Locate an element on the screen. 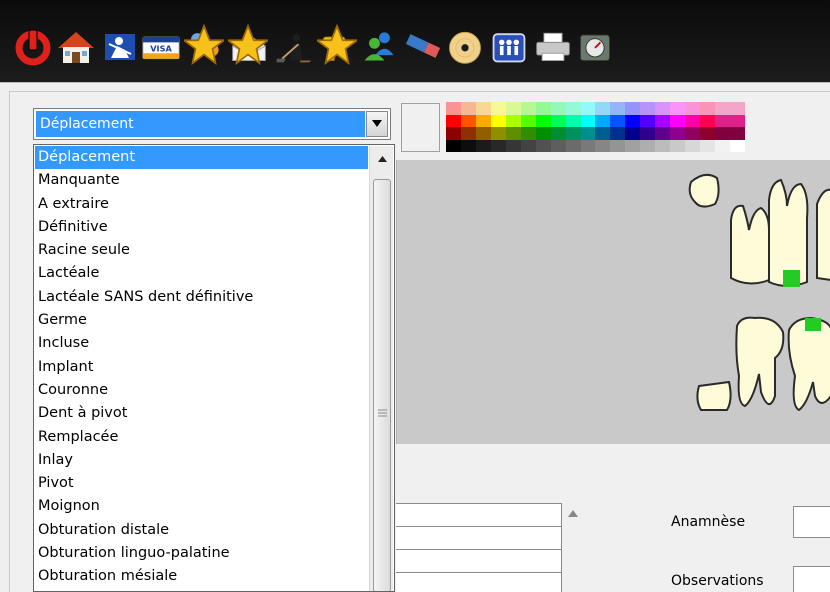  medication-button is located at coordinates (205, 46).